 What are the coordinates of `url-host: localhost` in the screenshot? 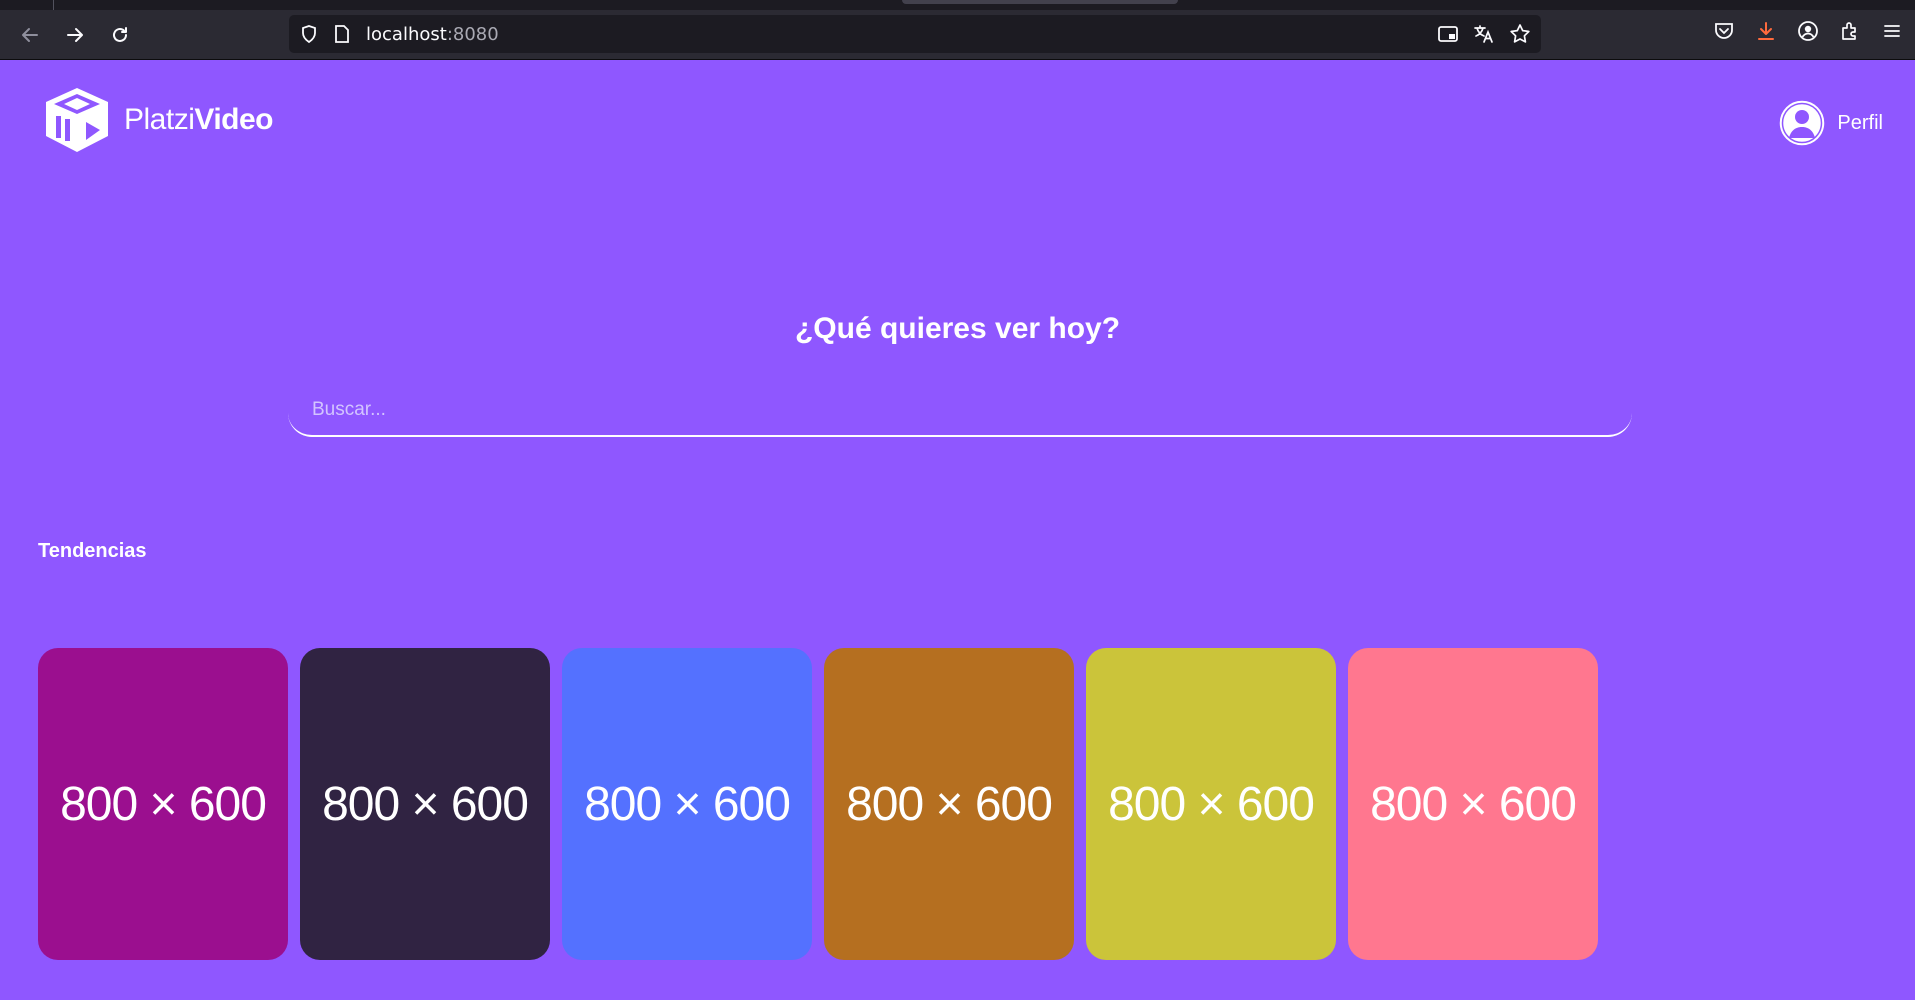 It's located at (406, 34).